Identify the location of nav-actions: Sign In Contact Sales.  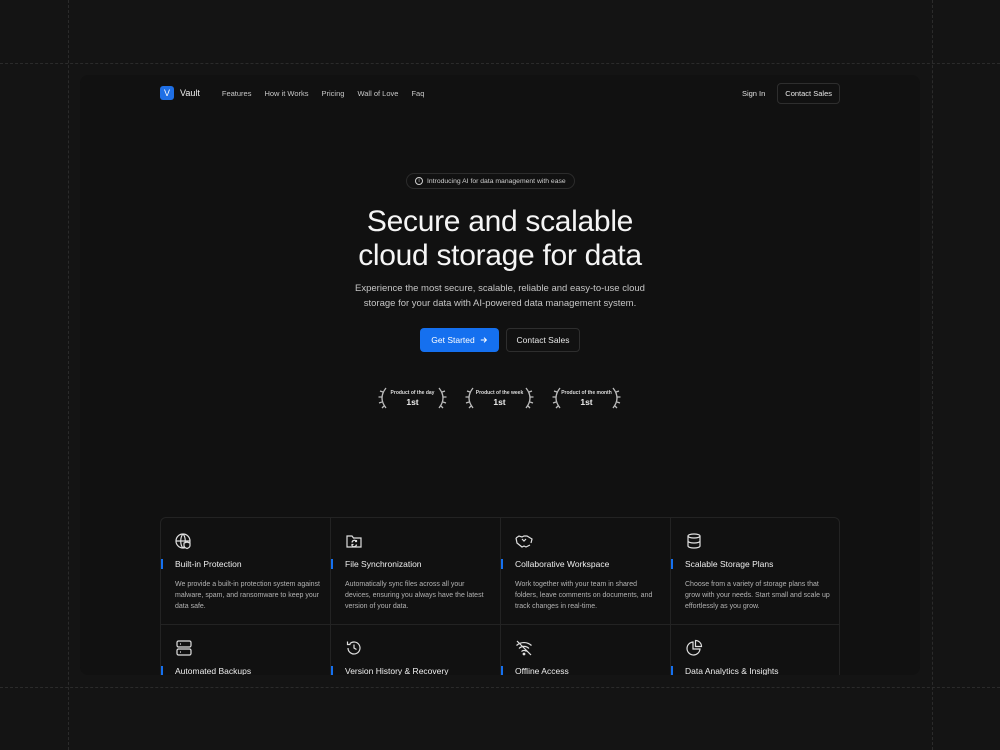
(791, 93).